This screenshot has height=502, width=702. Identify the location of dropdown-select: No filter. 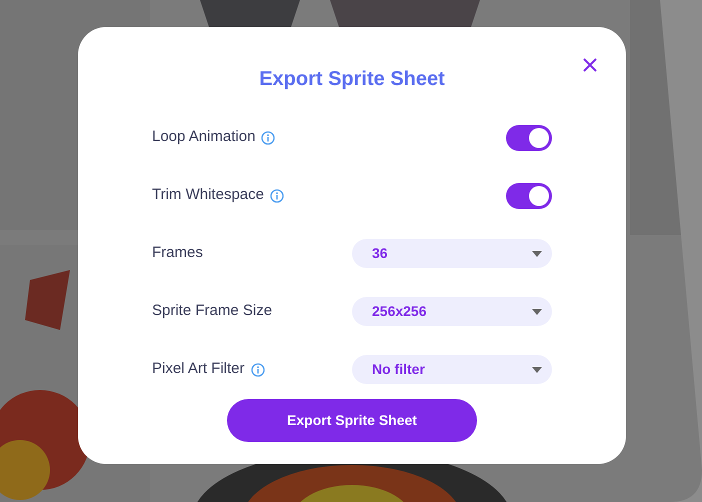
(452, 369).